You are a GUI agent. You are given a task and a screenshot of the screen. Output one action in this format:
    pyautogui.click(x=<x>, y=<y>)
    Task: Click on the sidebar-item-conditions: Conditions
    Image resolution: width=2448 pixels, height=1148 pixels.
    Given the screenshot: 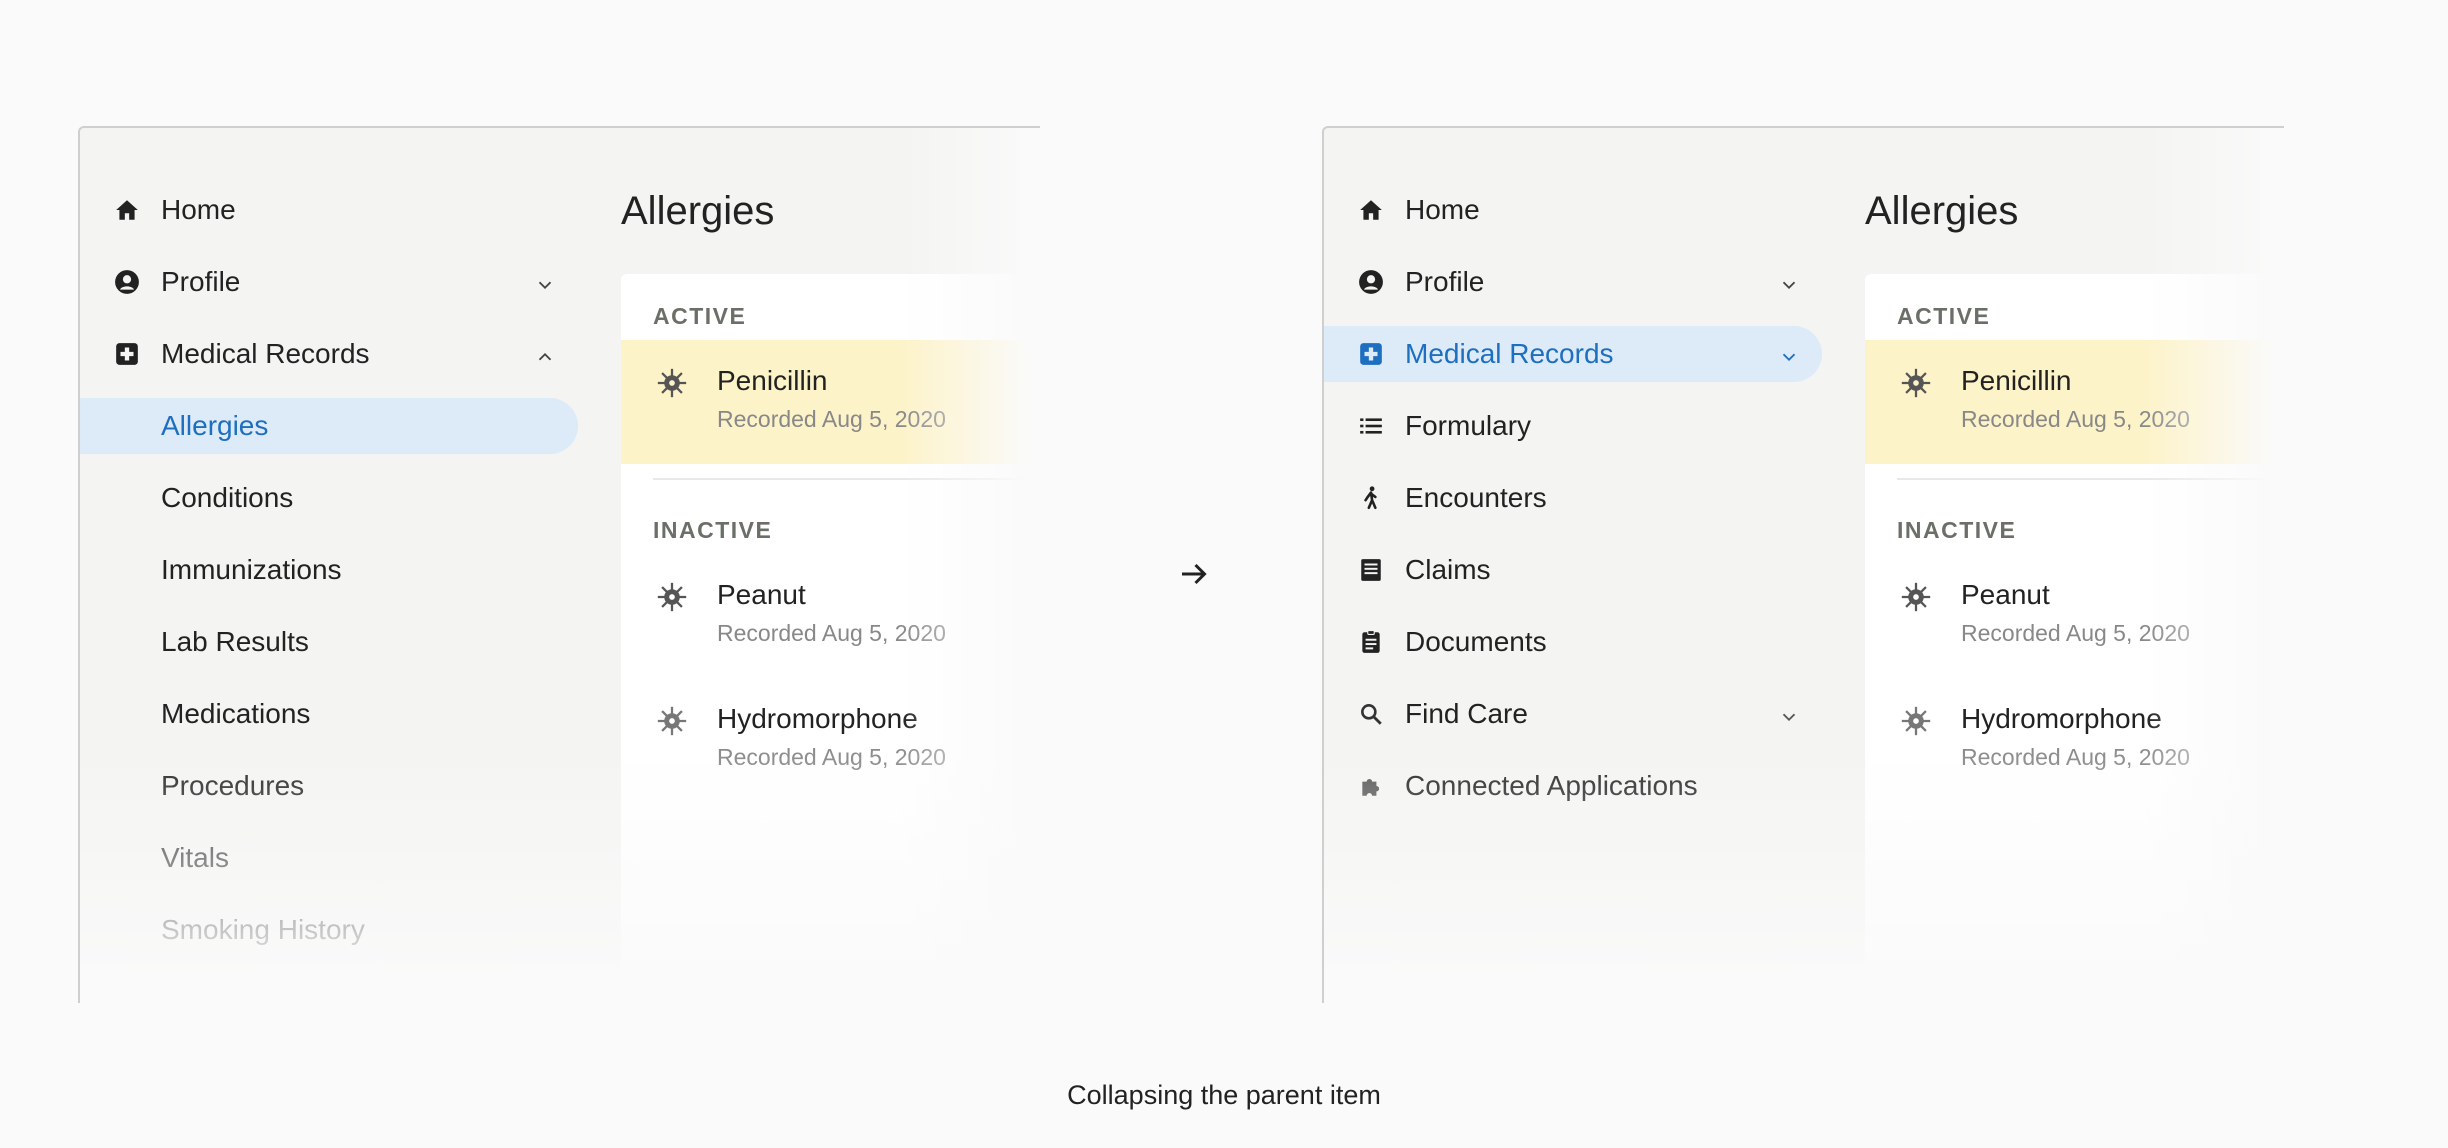 What is the action you would take?
    pyautogui.click(x=329, y=498)
    